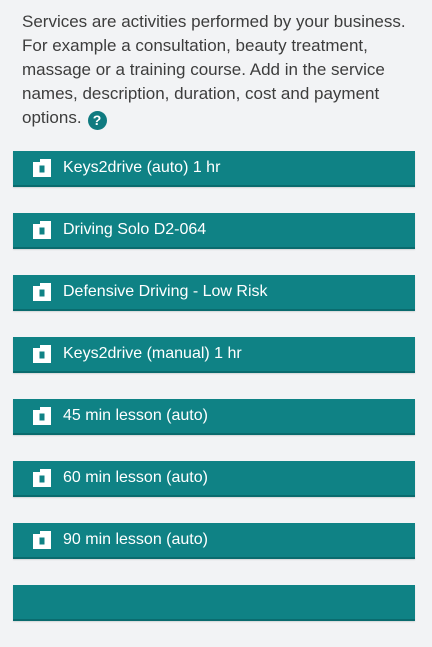 This screenshot has width=432, height=647. I want to click on service-item: Defensive Driving - Low Risk, so click(214, 293).